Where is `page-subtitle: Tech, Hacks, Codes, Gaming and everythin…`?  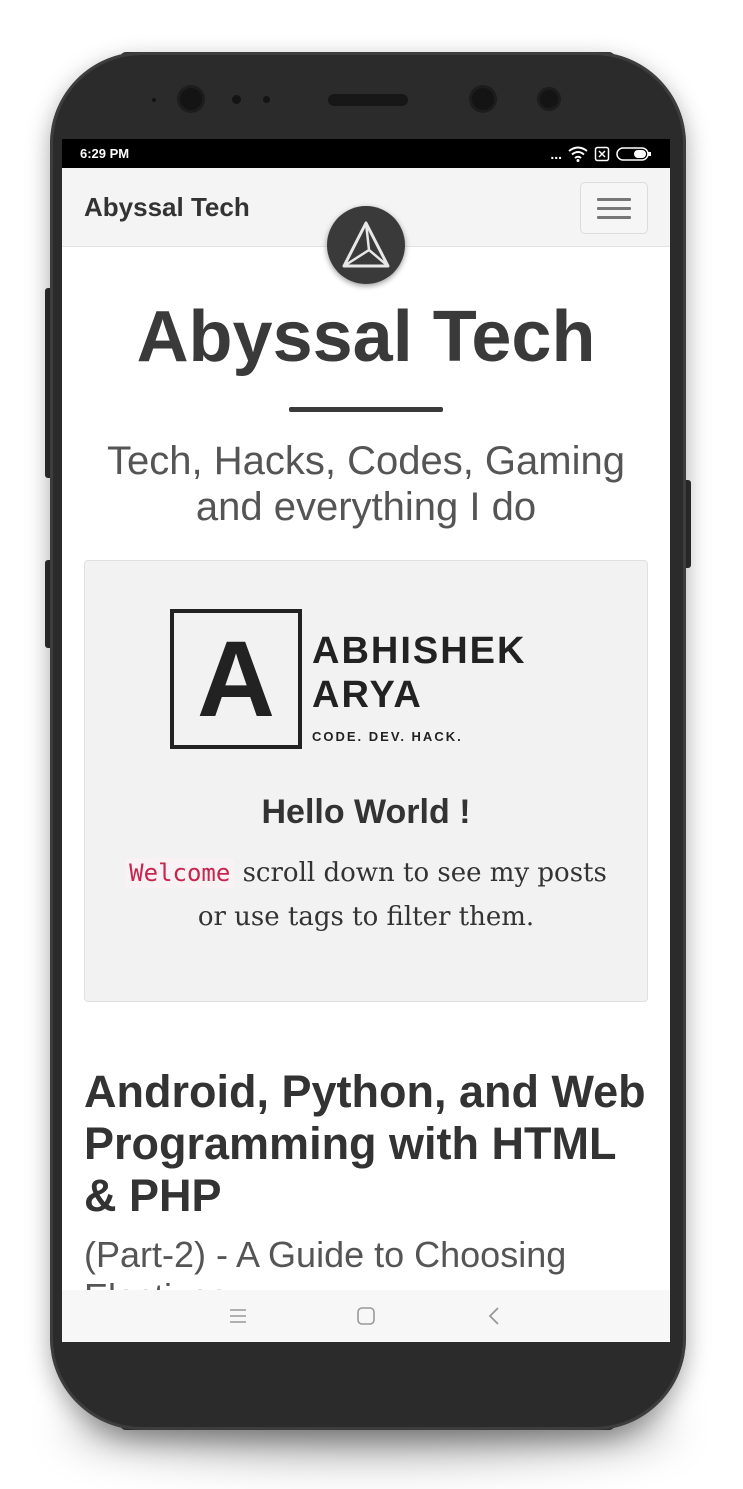
page-subtitle: Tech, Hacks, Codes, Gaming and everythin… is located at coordinates (366, 484).